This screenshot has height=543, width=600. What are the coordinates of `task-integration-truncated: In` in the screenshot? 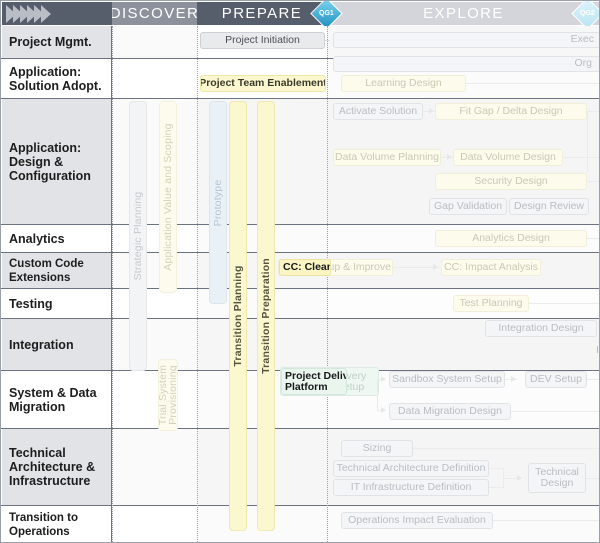 It's located at (596, 351).